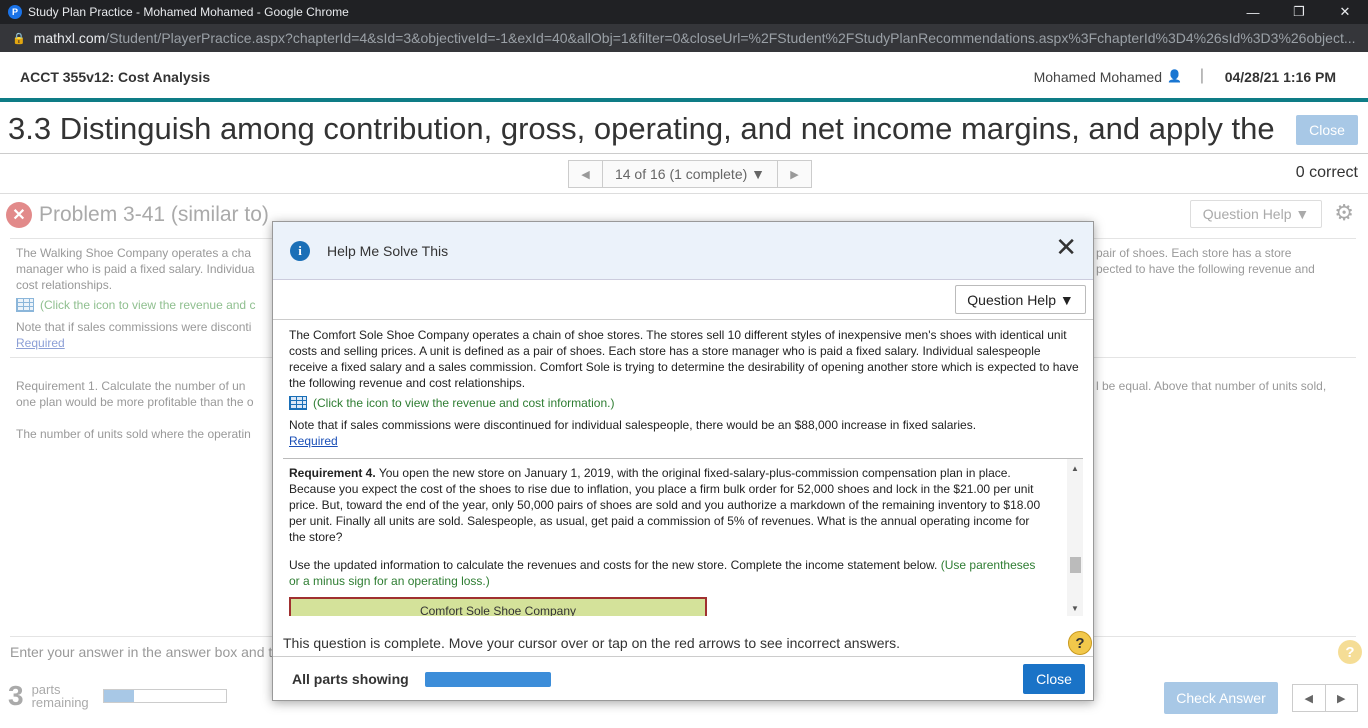 Image resolution: width=1368 pixels, height=728 pixels. Describe the element at coordinates (300, 251) in the screenshot. I see `info-icon: i` at that location.